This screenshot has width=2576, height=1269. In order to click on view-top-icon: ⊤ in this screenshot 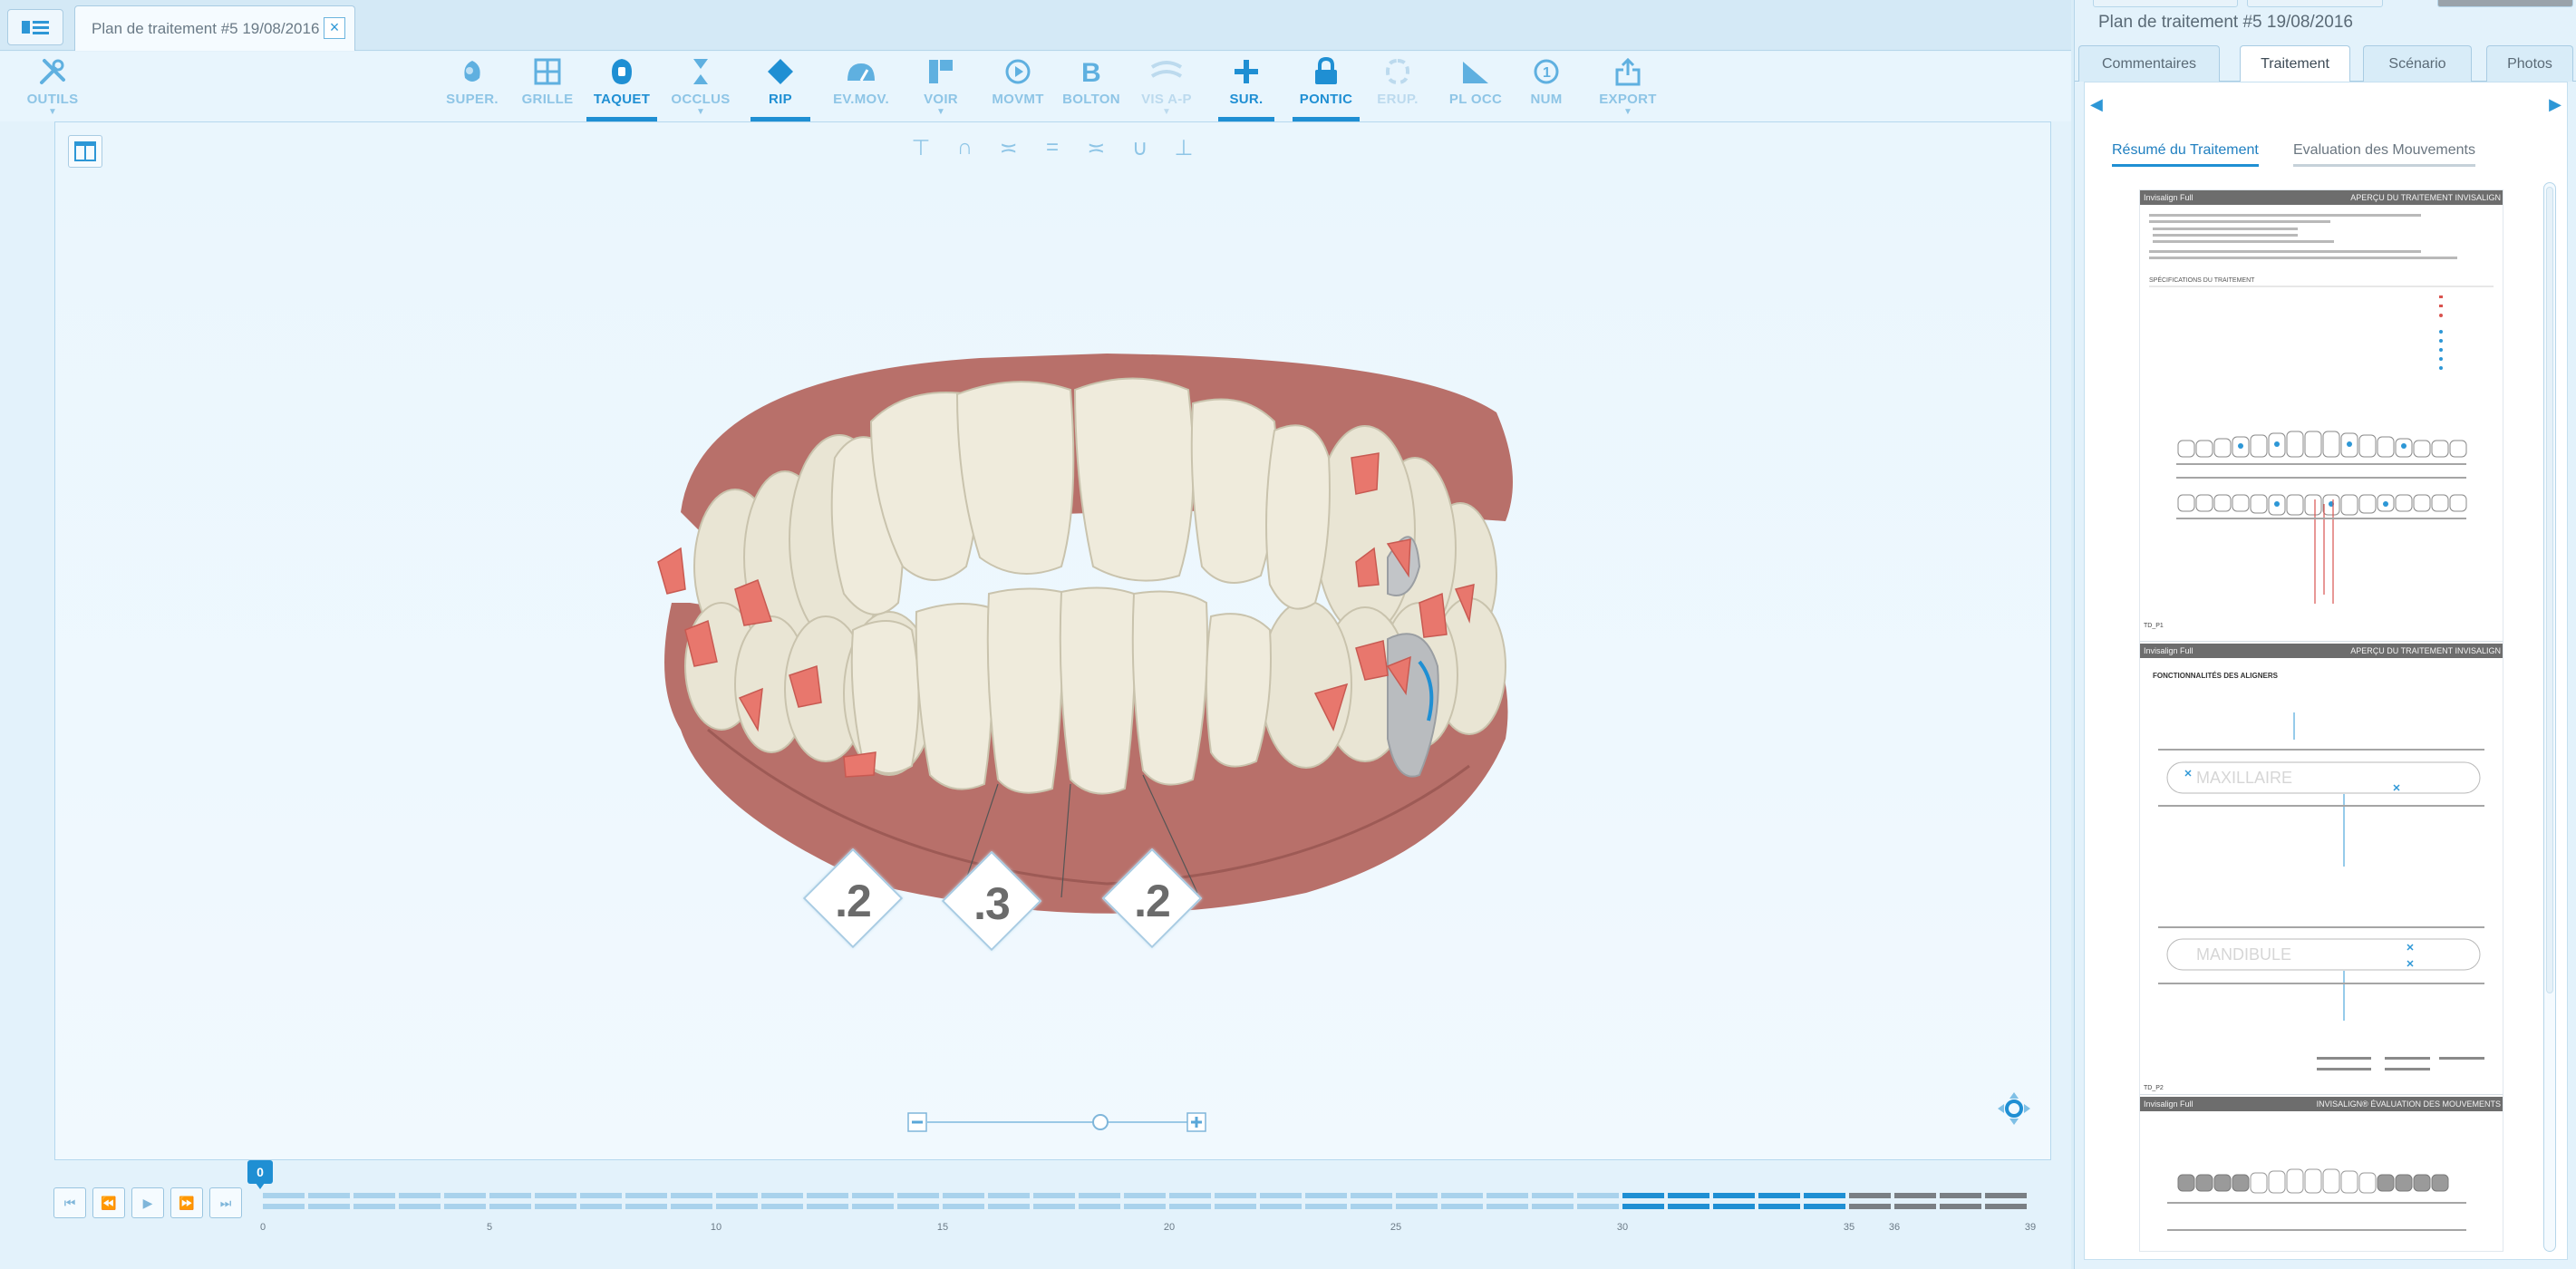, I will do `click(921, 148)`.